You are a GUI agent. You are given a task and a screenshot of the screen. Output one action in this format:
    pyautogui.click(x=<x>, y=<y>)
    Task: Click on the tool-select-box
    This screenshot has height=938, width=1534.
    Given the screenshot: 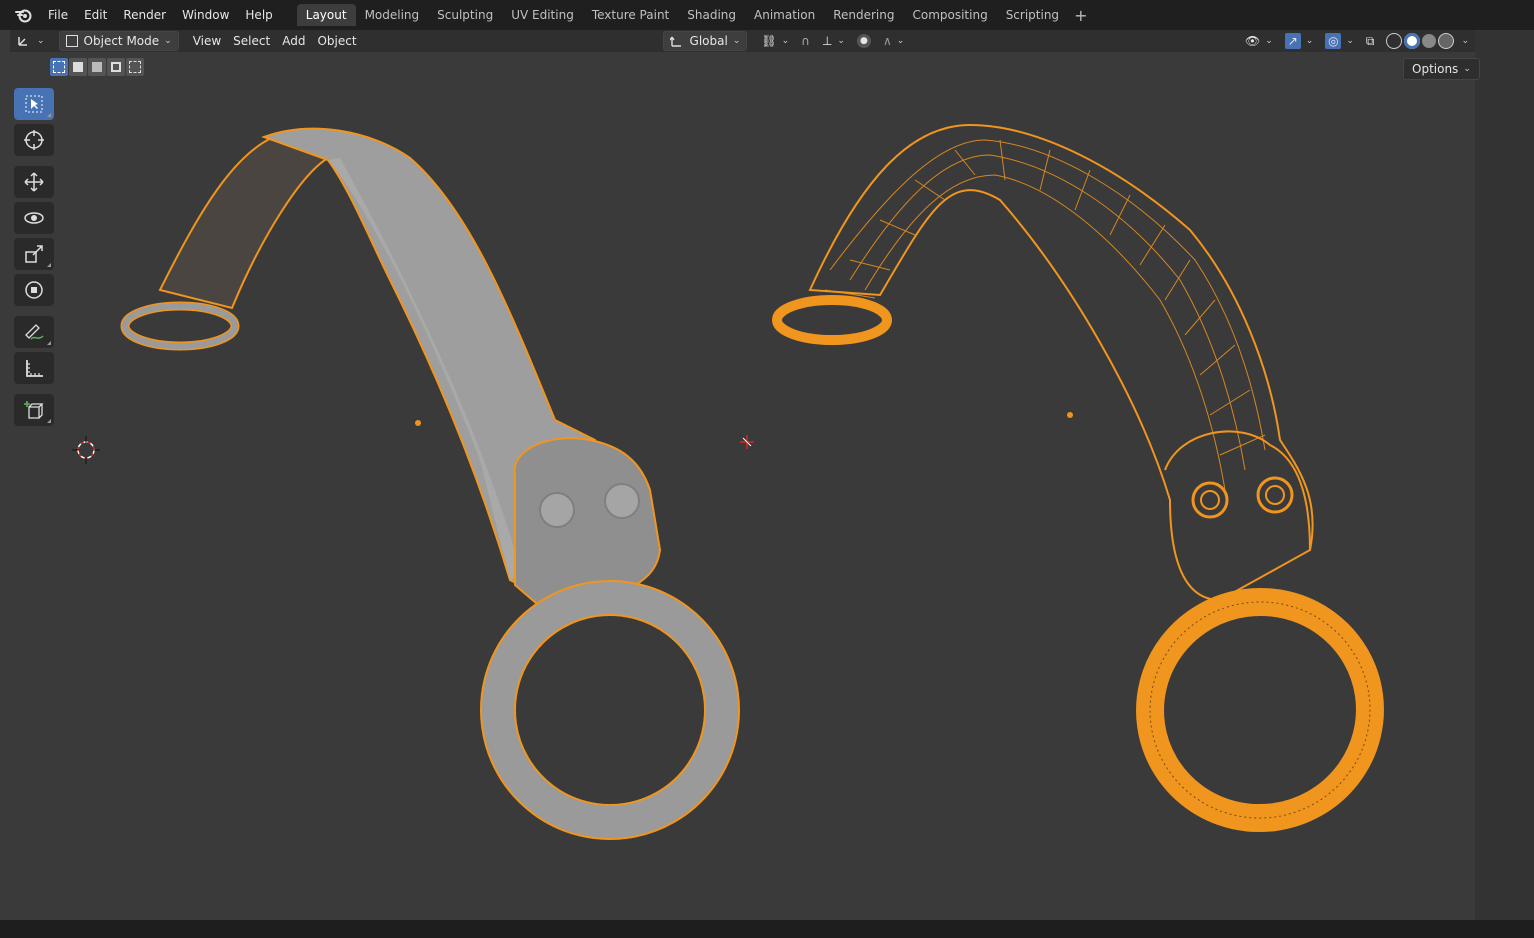 What is the action you would take?
    pyautogui.click(x=34, y=104)
    